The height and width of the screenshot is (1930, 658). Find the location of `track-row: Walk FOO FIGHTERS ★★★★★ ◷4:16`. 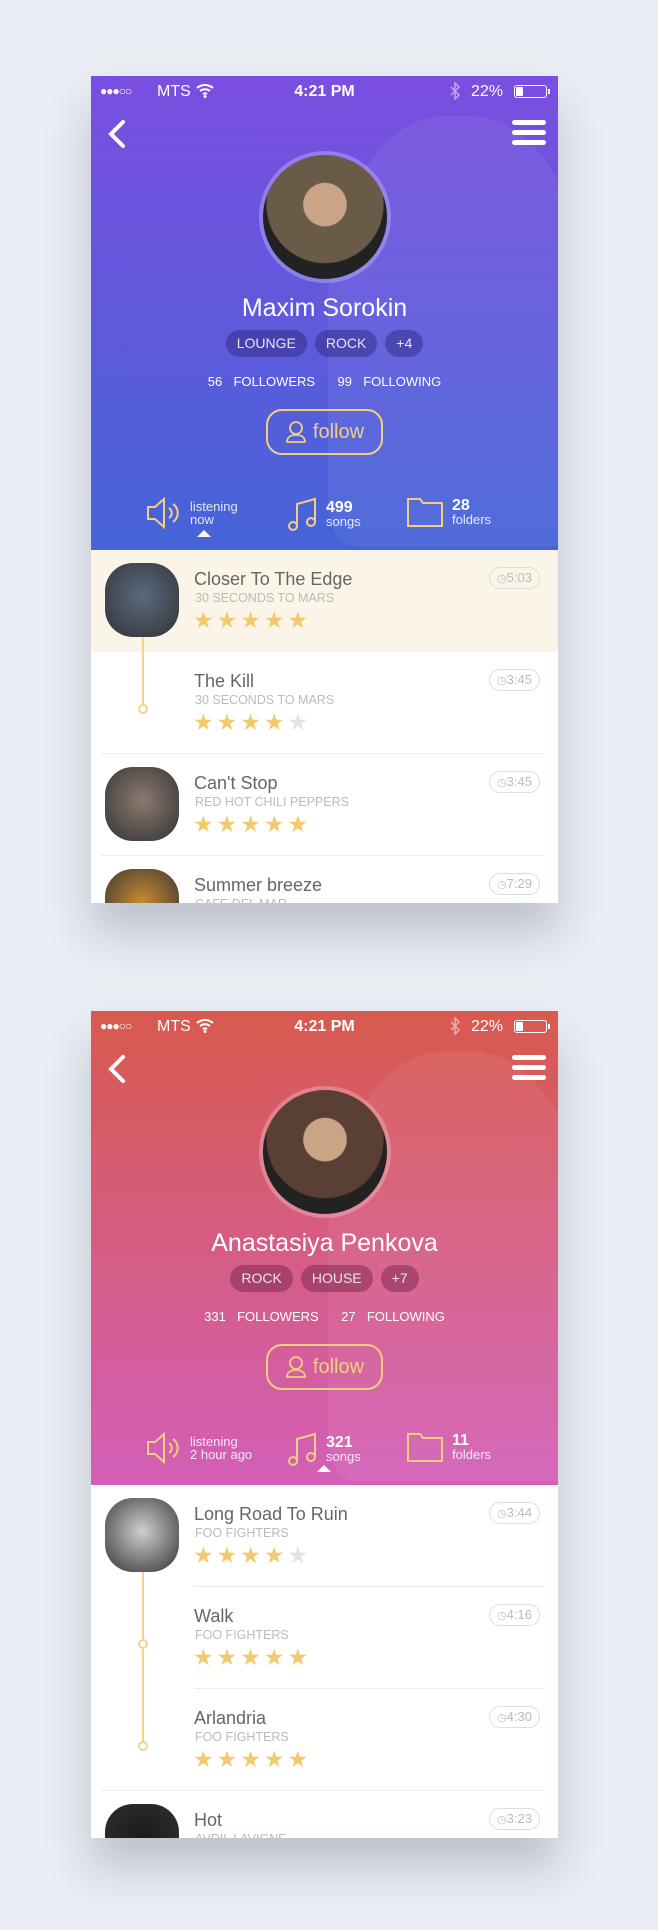

track-row: Walk FOO FIGHTERS ★★★★★ ◷4:16 is located at coordinates (324, 1638).